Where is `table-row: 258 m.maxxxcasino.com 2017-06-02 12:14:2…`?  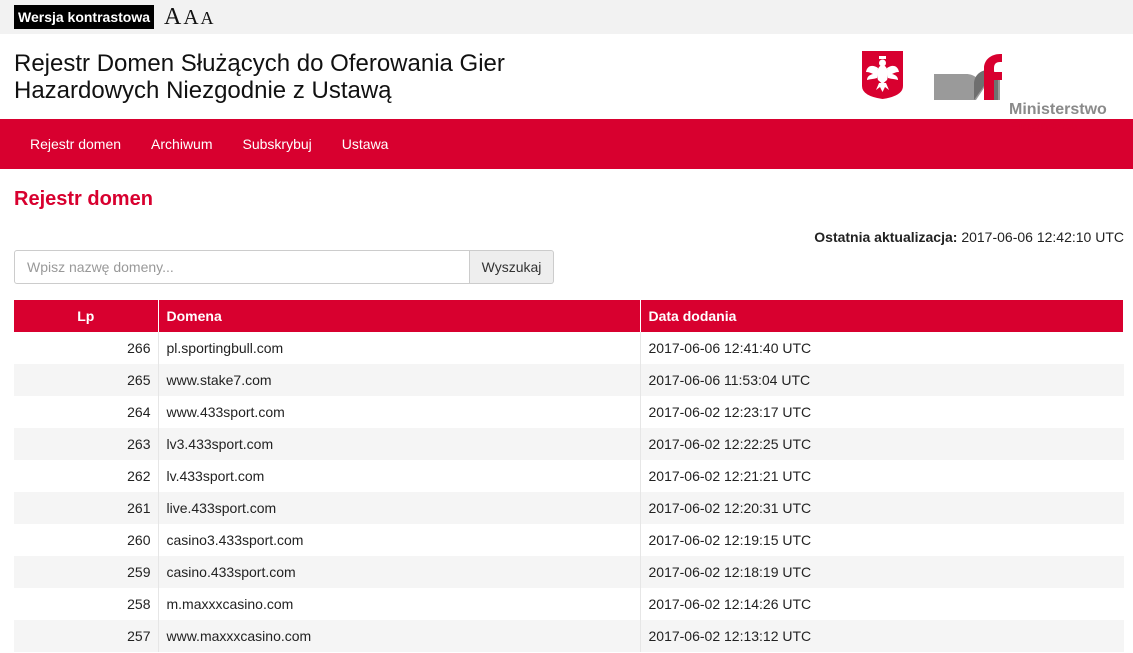
table-row: 258 m.maxxxcasino.com 2017-06-02 12:14:2… is located at coordinates (569, 604).